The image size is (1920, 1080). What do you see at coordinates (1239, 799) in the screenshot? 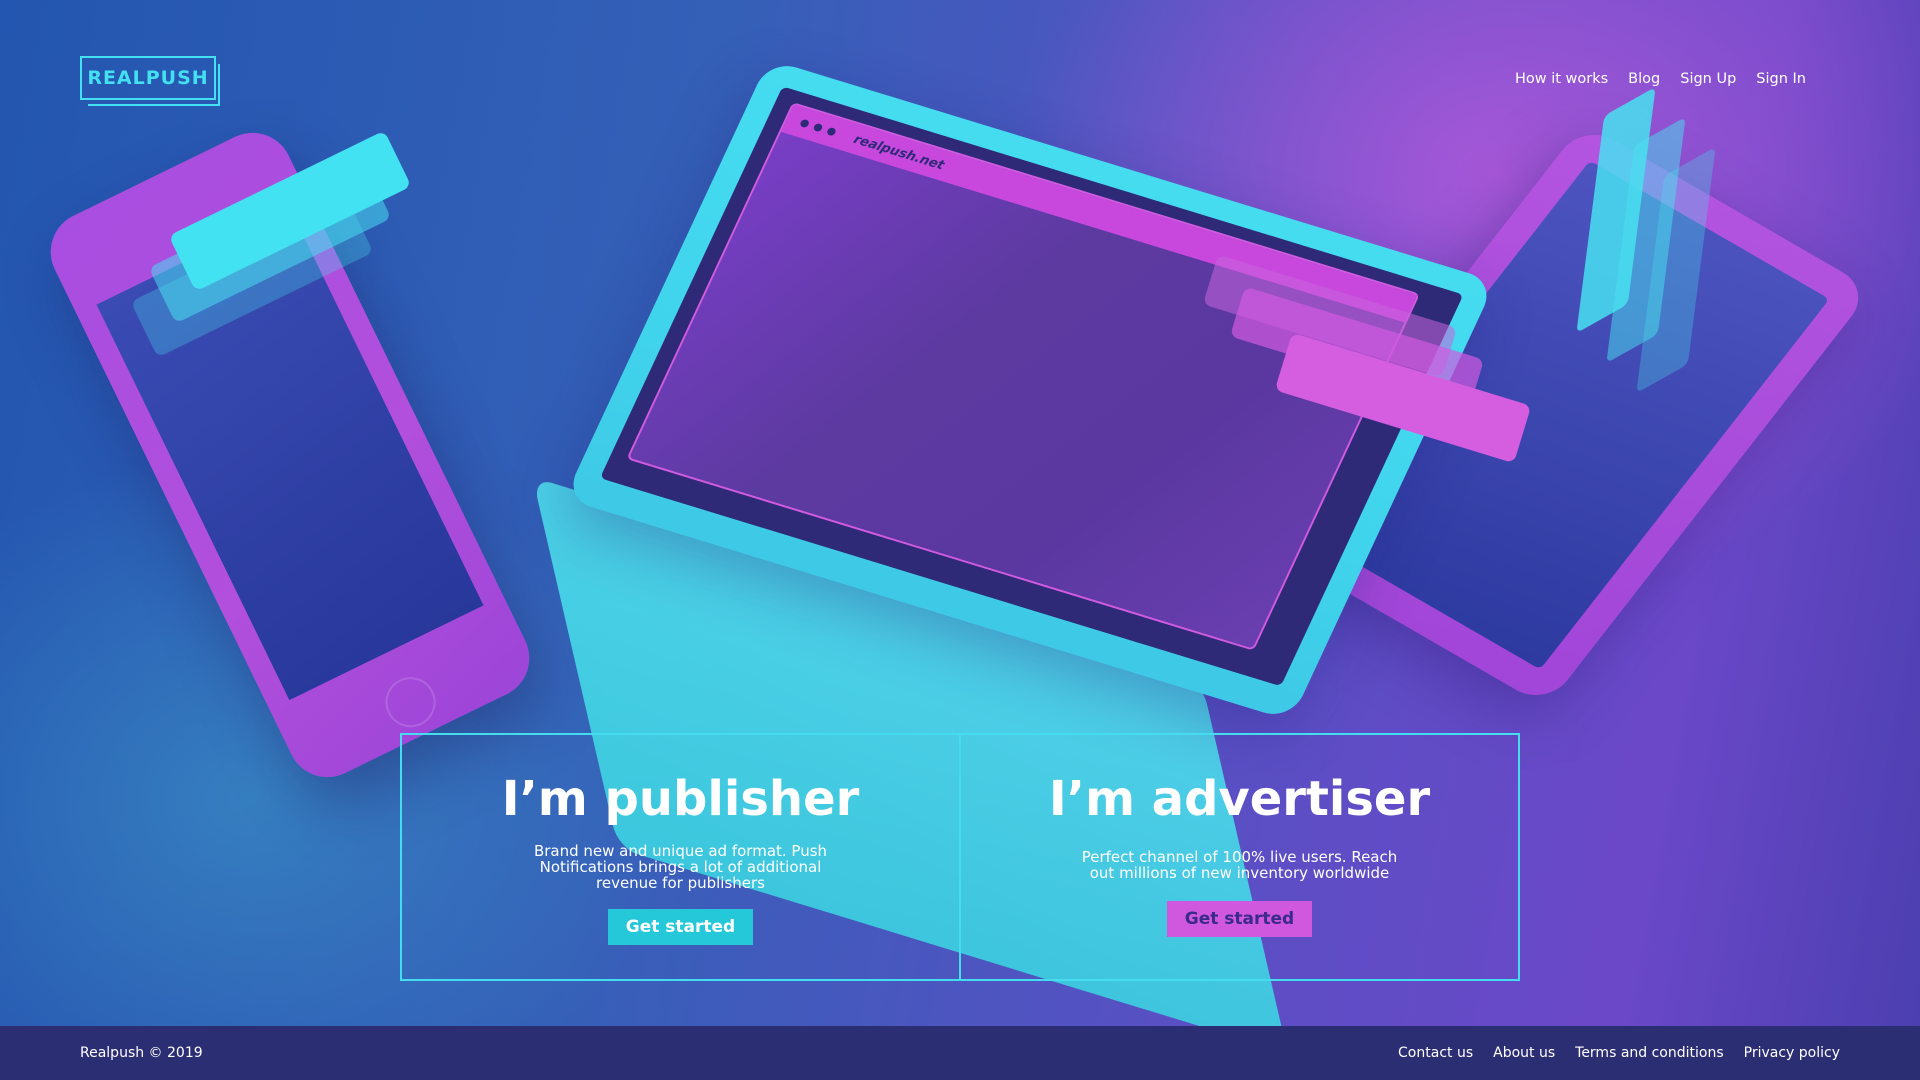
I see `advertiser-title: I’m advertiser` at bounding box center [1239, 799].